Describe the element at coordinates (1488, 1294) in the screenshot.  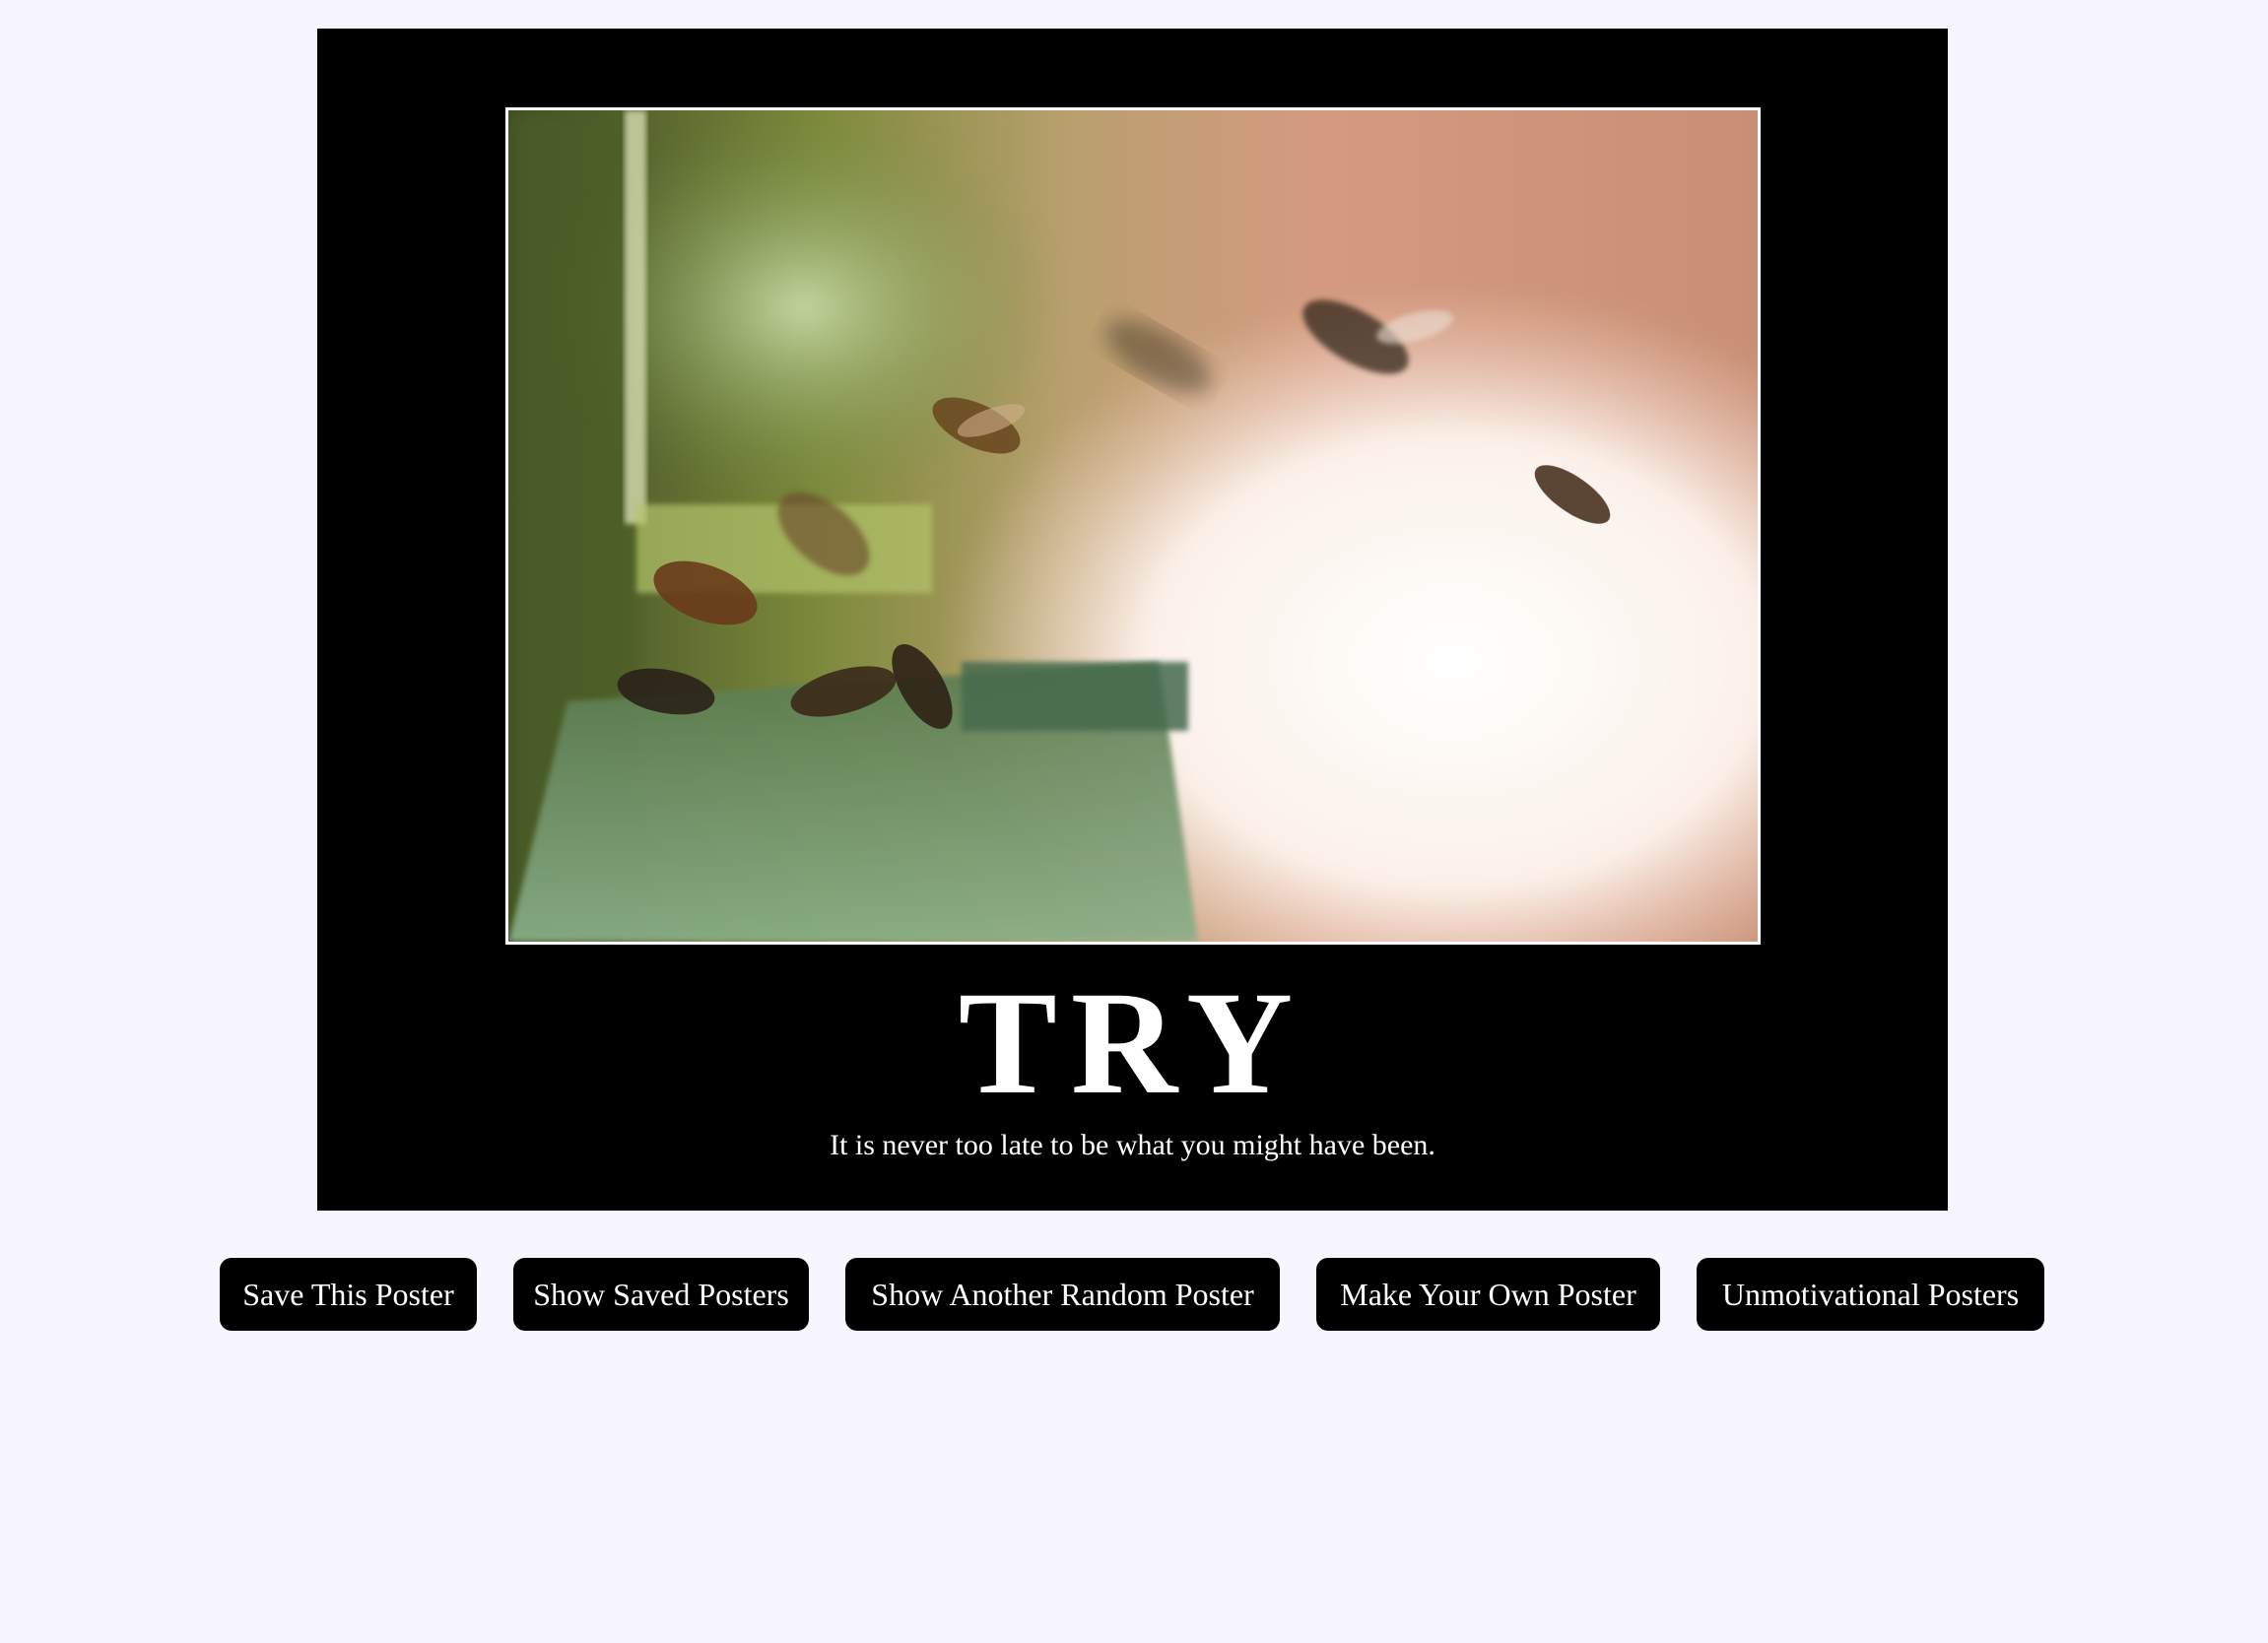
I see `make-own-poster-button: Make Your Own Poster` at that location.